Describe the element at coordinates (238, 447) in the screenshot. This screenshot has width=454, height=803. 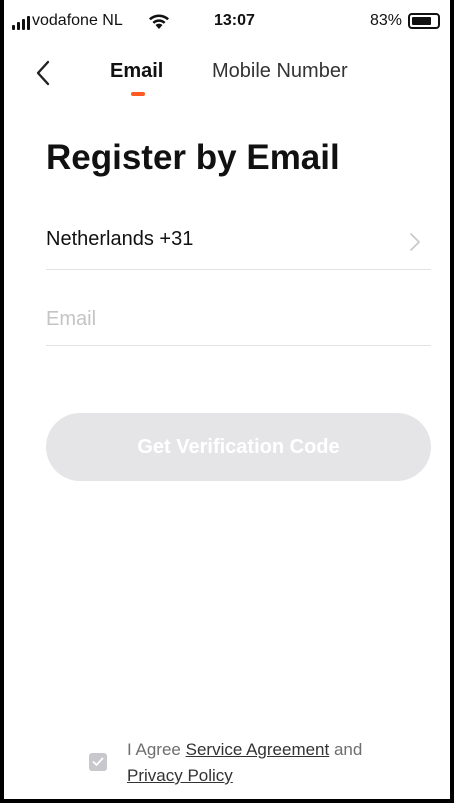
I see `get-verification-code-button: Get Verification Code` at that location.